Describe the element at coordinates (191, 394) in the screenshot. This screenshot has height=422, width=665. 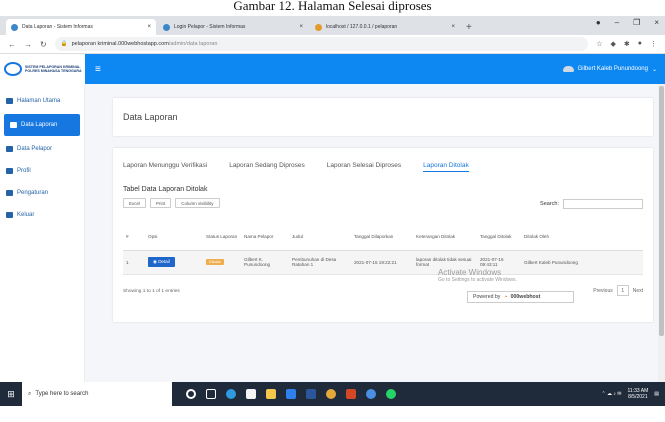
I see `cortana-icon` at that location.